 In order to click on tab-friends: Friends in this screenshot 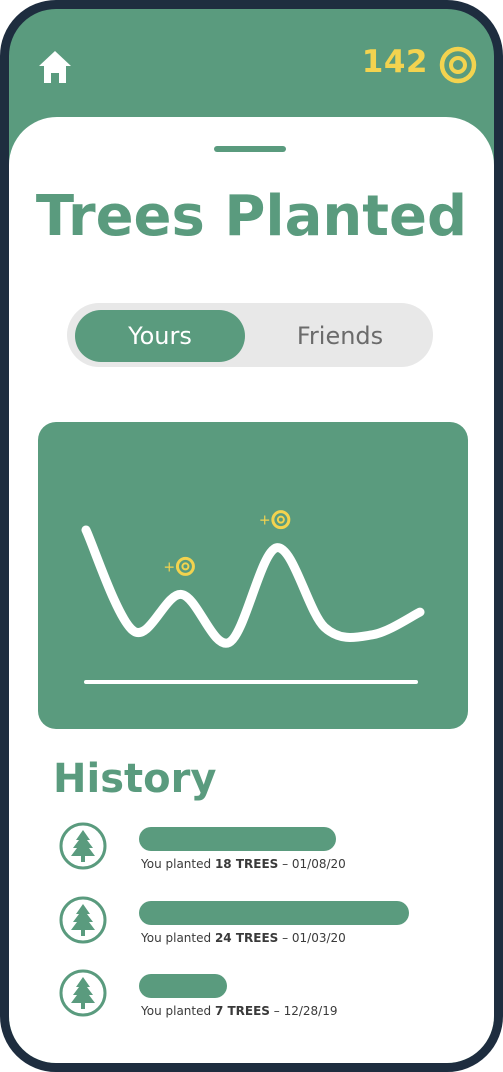, I will do `click(340, 336)`.